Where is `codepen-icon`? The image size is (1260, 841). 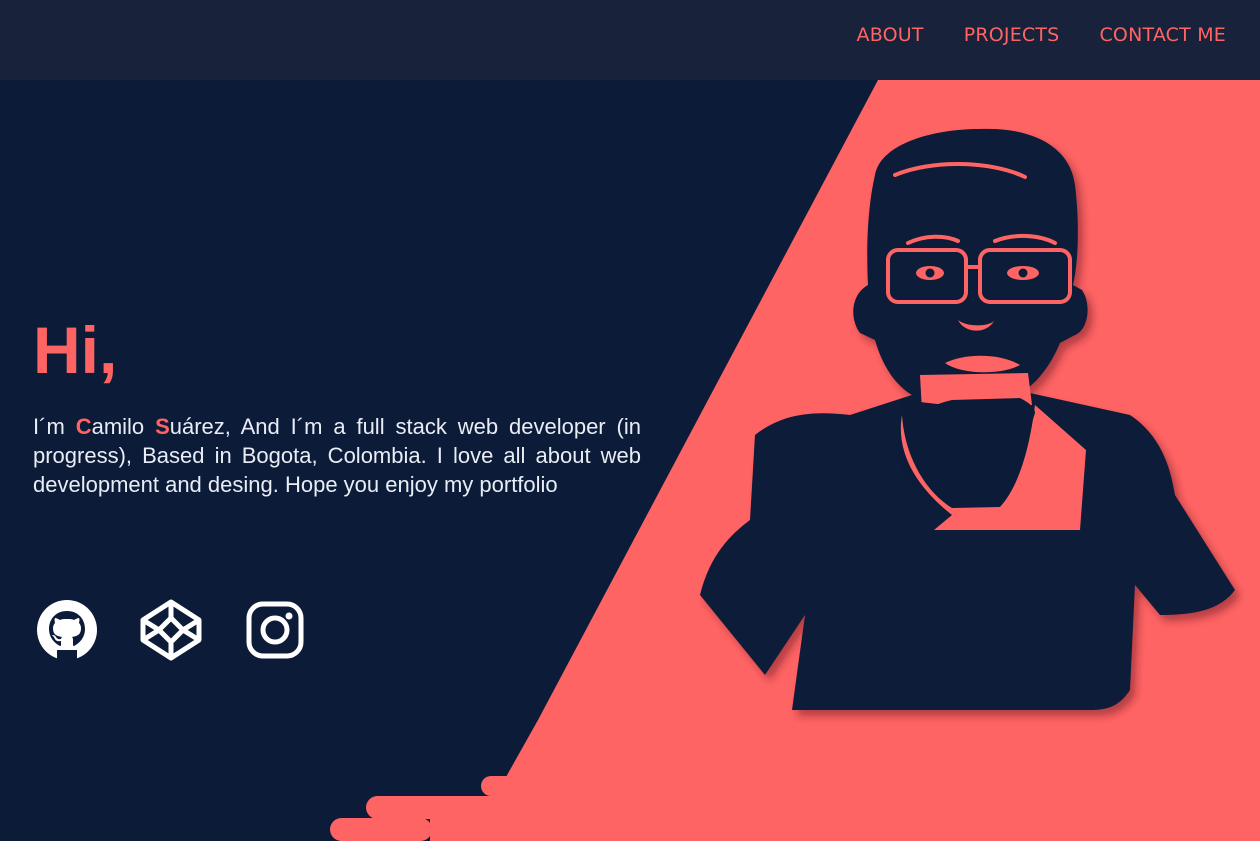
codepen-icon is located at coordinates (171, 630).